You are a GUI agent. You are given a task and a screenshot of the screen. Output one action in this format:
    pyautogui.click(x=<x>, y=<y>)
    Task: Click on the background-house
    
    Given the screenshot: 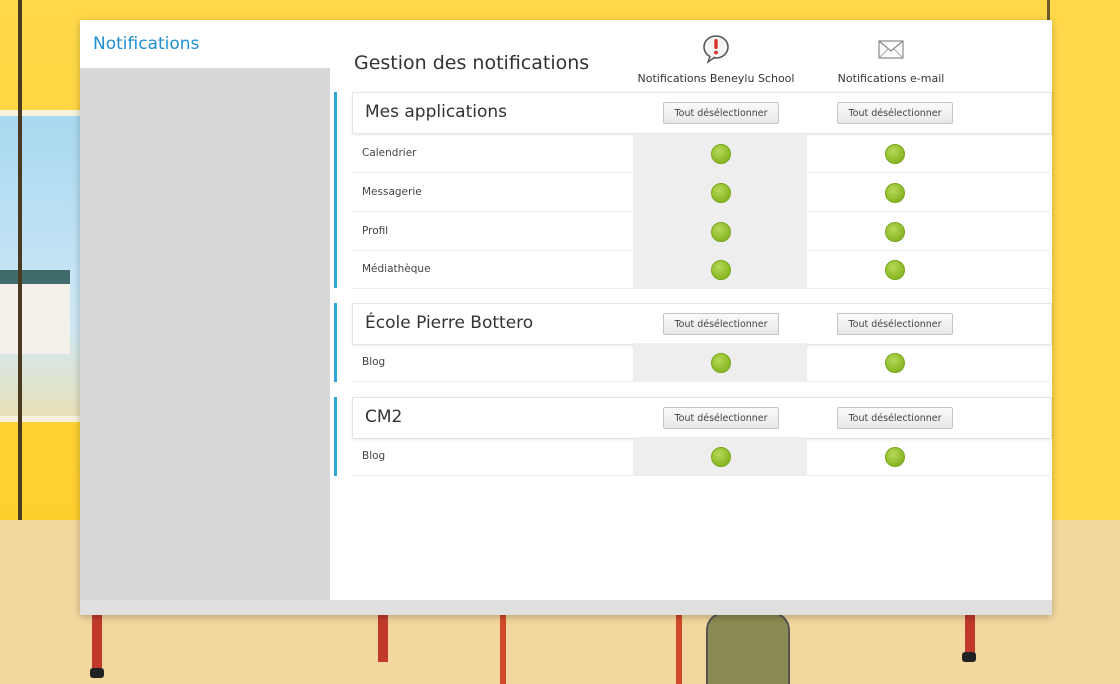 What is the action you would take?
    pyautogui.click(x=35, y=312)
    